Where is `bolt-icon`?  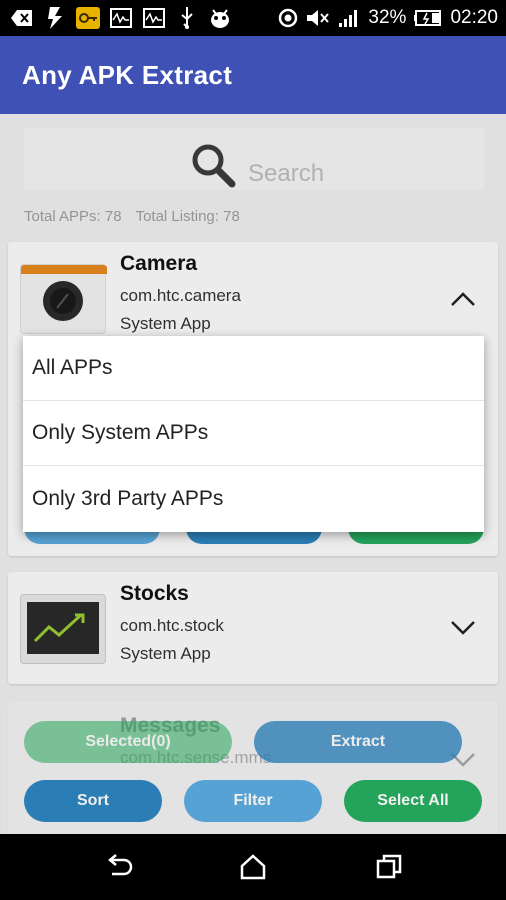 bolt-icon is located at coordinates (55, 18).